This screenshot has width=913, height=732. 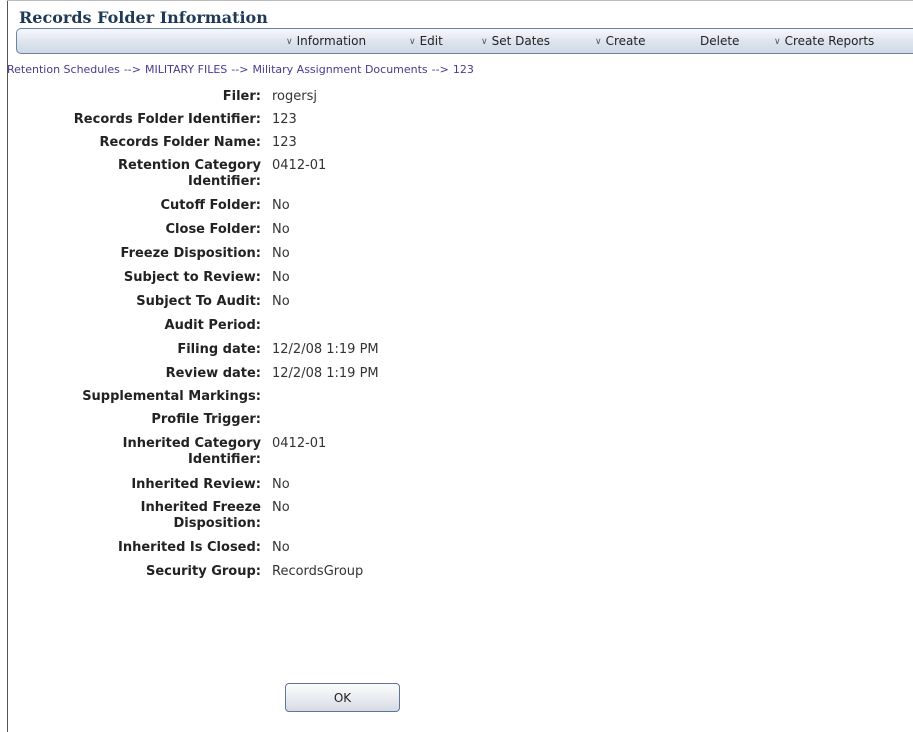 What do you see at coordinates (186, 69) in the screenshot?
I see `breadcrumb-link-military-files: MILITARY FILES` at bounding box center [186, 69].